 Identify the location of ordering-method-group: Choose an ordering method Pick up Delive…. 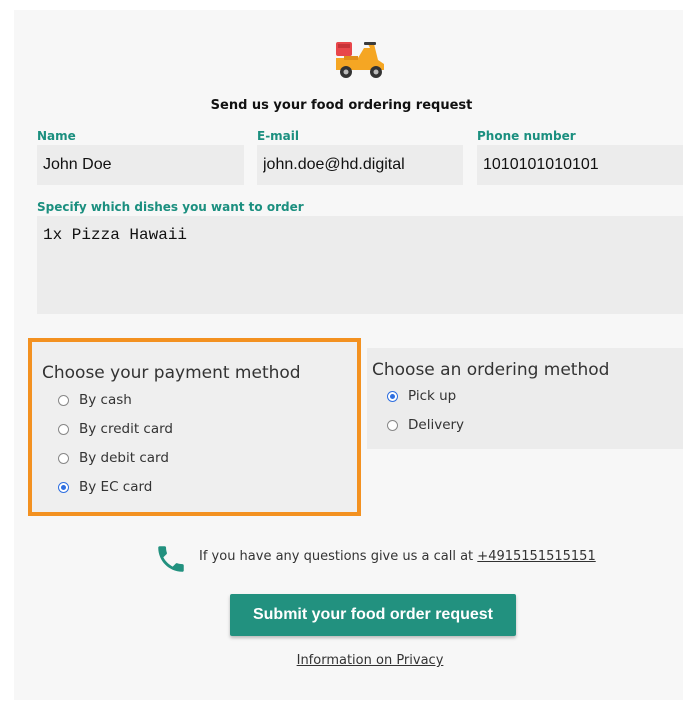
(525, 398).